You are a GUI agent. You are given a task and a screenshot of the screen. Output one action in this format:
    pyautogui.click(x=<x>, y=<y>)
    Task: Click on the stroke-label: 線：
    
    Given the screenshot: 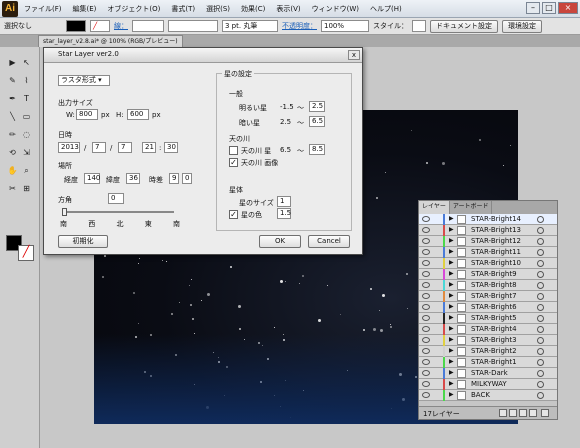 What is the action you would take?
    pyautogui.click(x=121, y=26)
    